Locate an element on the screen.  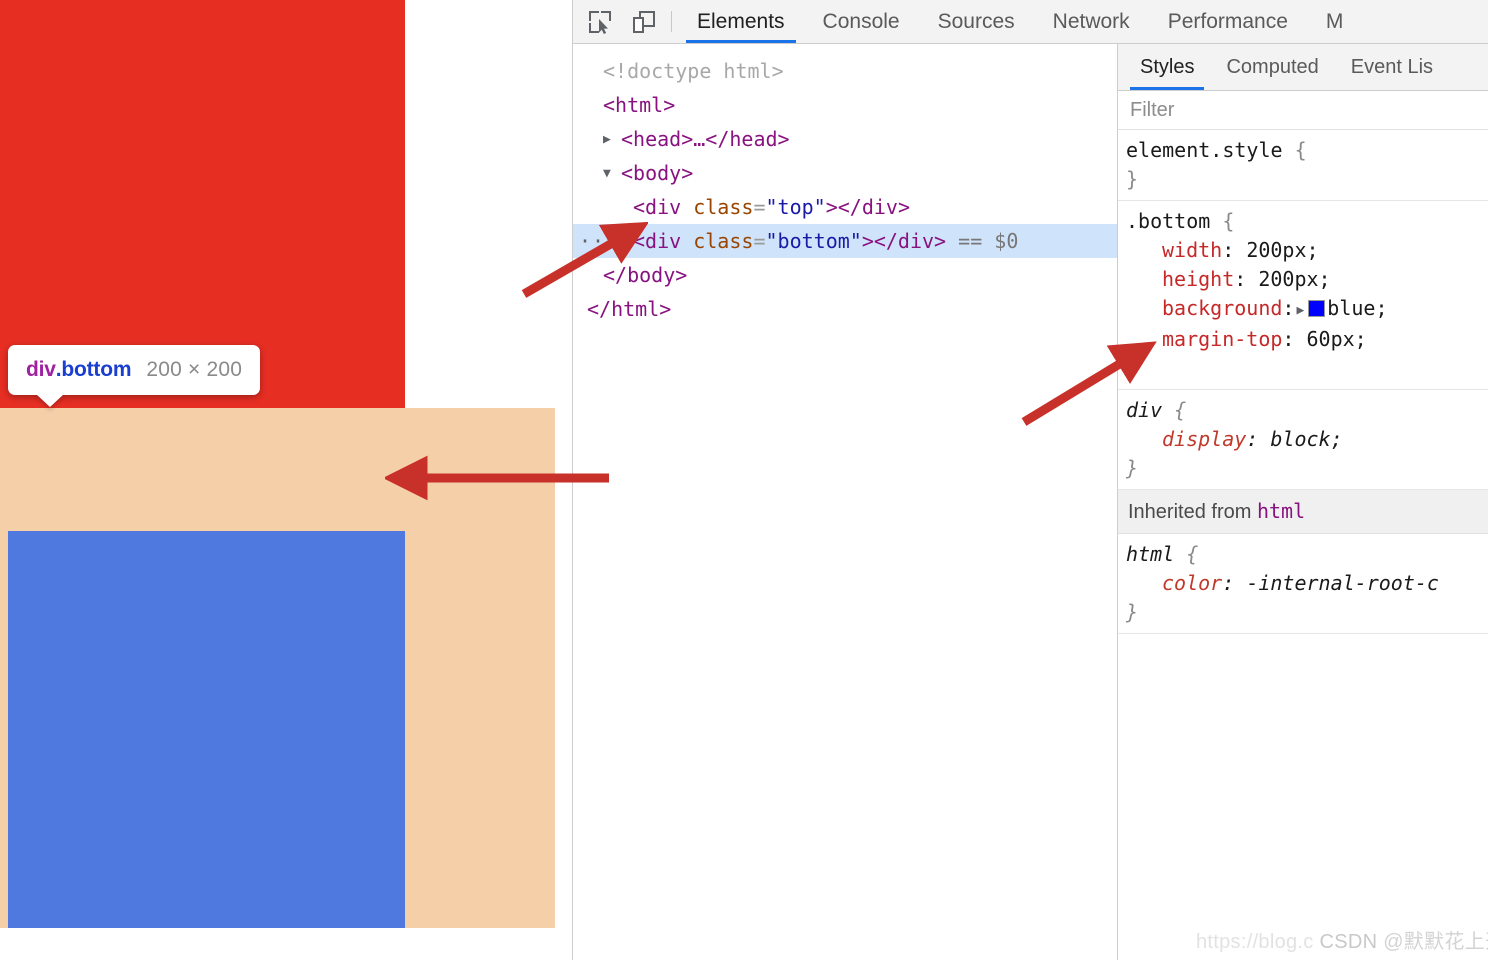
devtools-tool-icons is located at coordinates (621, 21).